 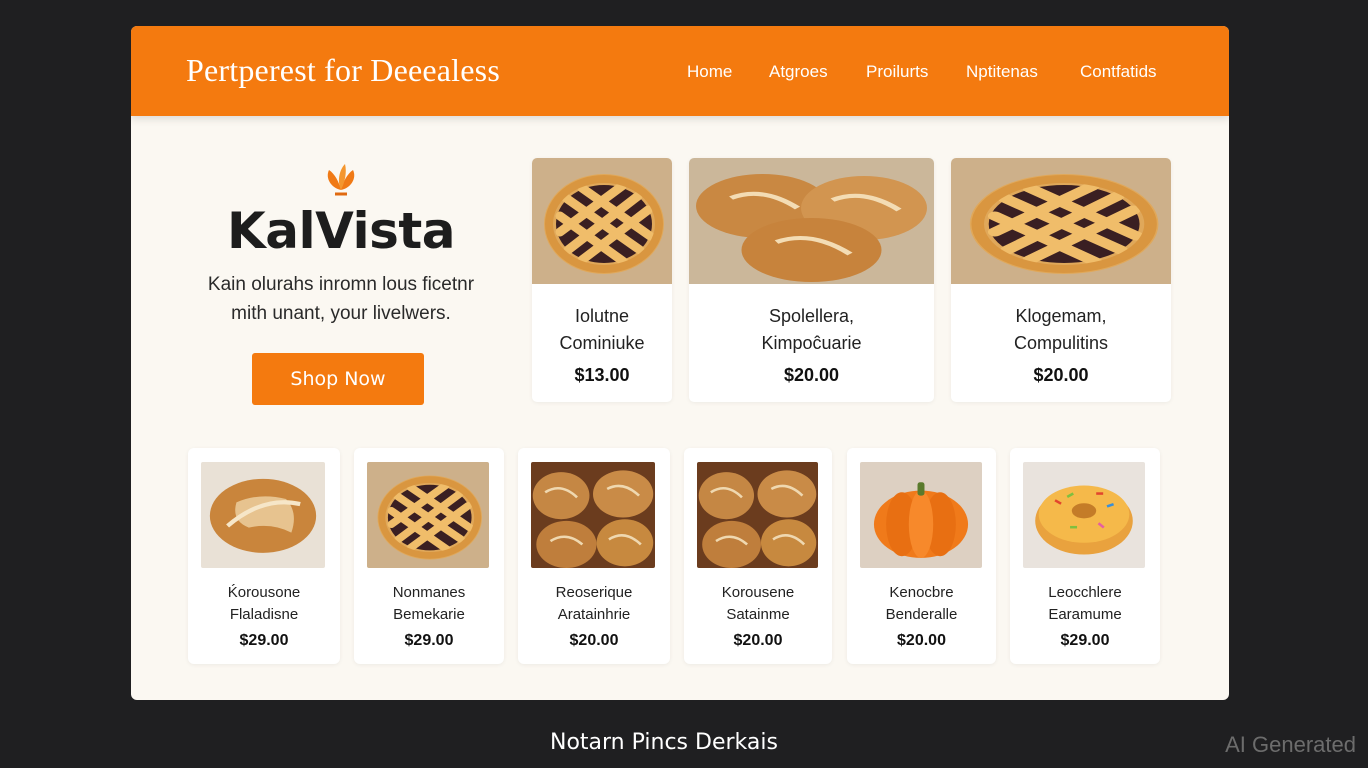 What do you see at coordinates (341, 180) in the screenshot?
I see `leaf-logo-icon` at bounding box center [341, 180].